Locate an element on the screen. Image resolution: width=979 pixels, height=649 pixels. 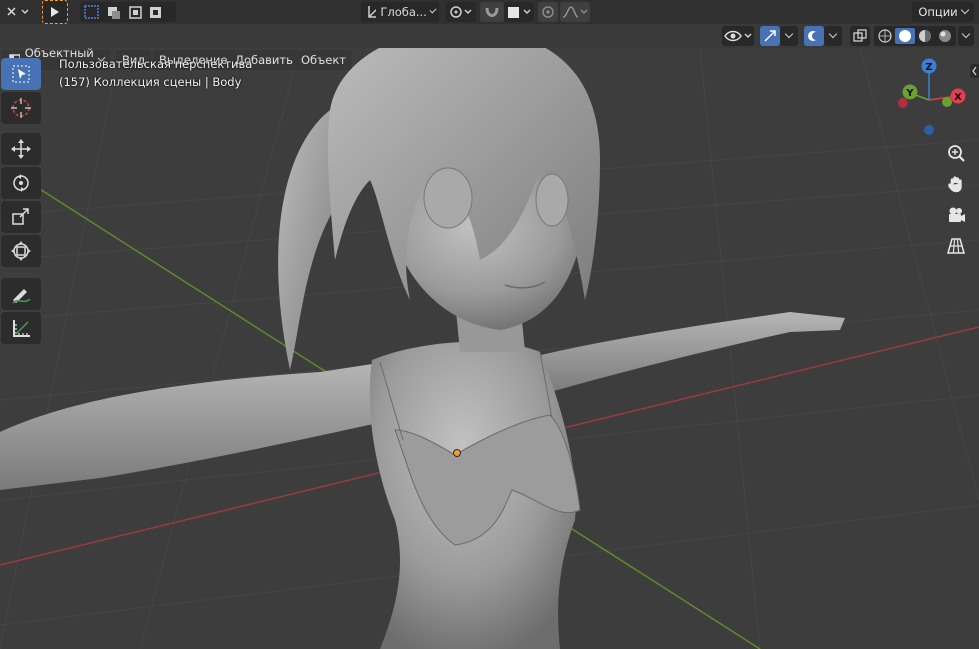
measure-icon is located at coordinates (21, 328).